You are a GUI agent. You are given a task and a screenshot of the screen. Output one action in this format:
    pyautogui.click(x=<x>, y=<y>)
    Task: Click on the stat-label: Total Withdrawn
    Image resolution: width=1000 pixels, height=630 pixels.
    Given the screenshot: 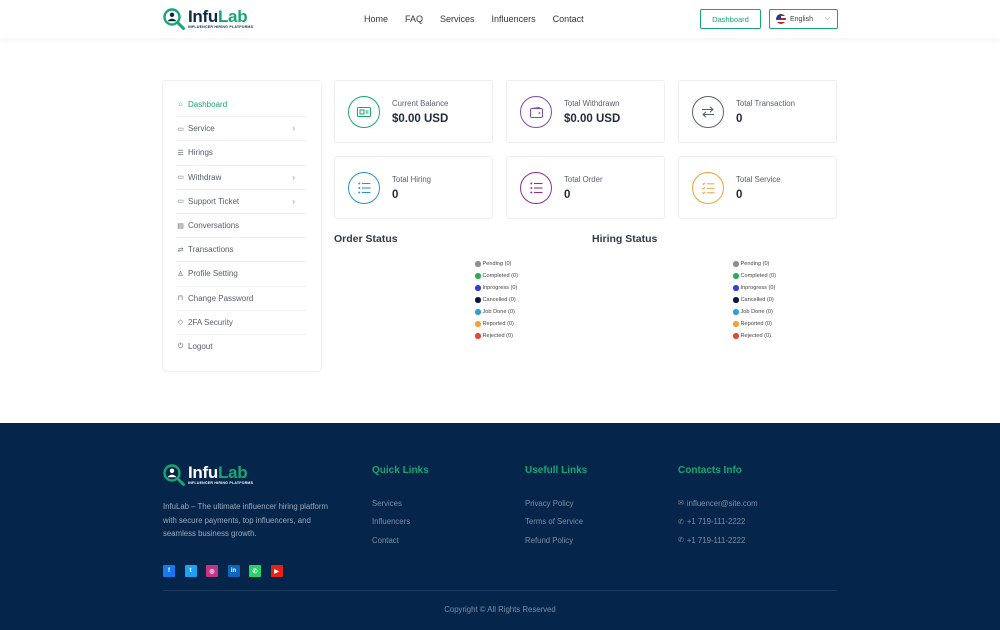 What is the action you would take?
    pyautogui.click(x=592, y=103)
    